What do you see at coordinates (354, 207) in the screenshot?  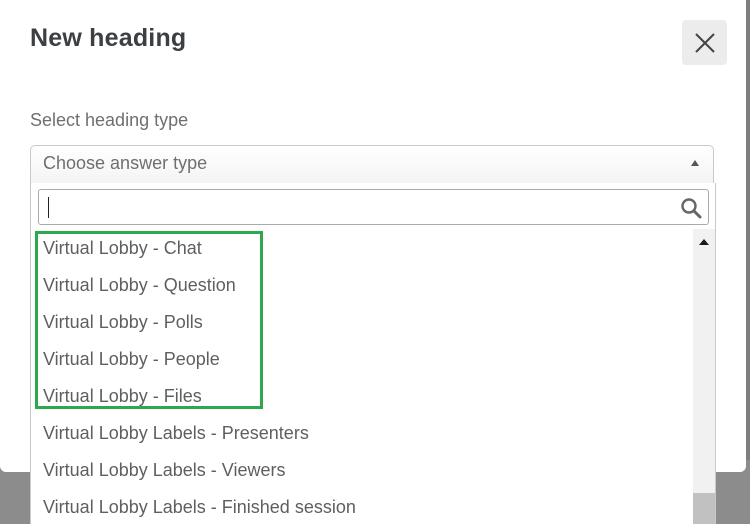 I see `search-input` at bounding box center [354, 207].